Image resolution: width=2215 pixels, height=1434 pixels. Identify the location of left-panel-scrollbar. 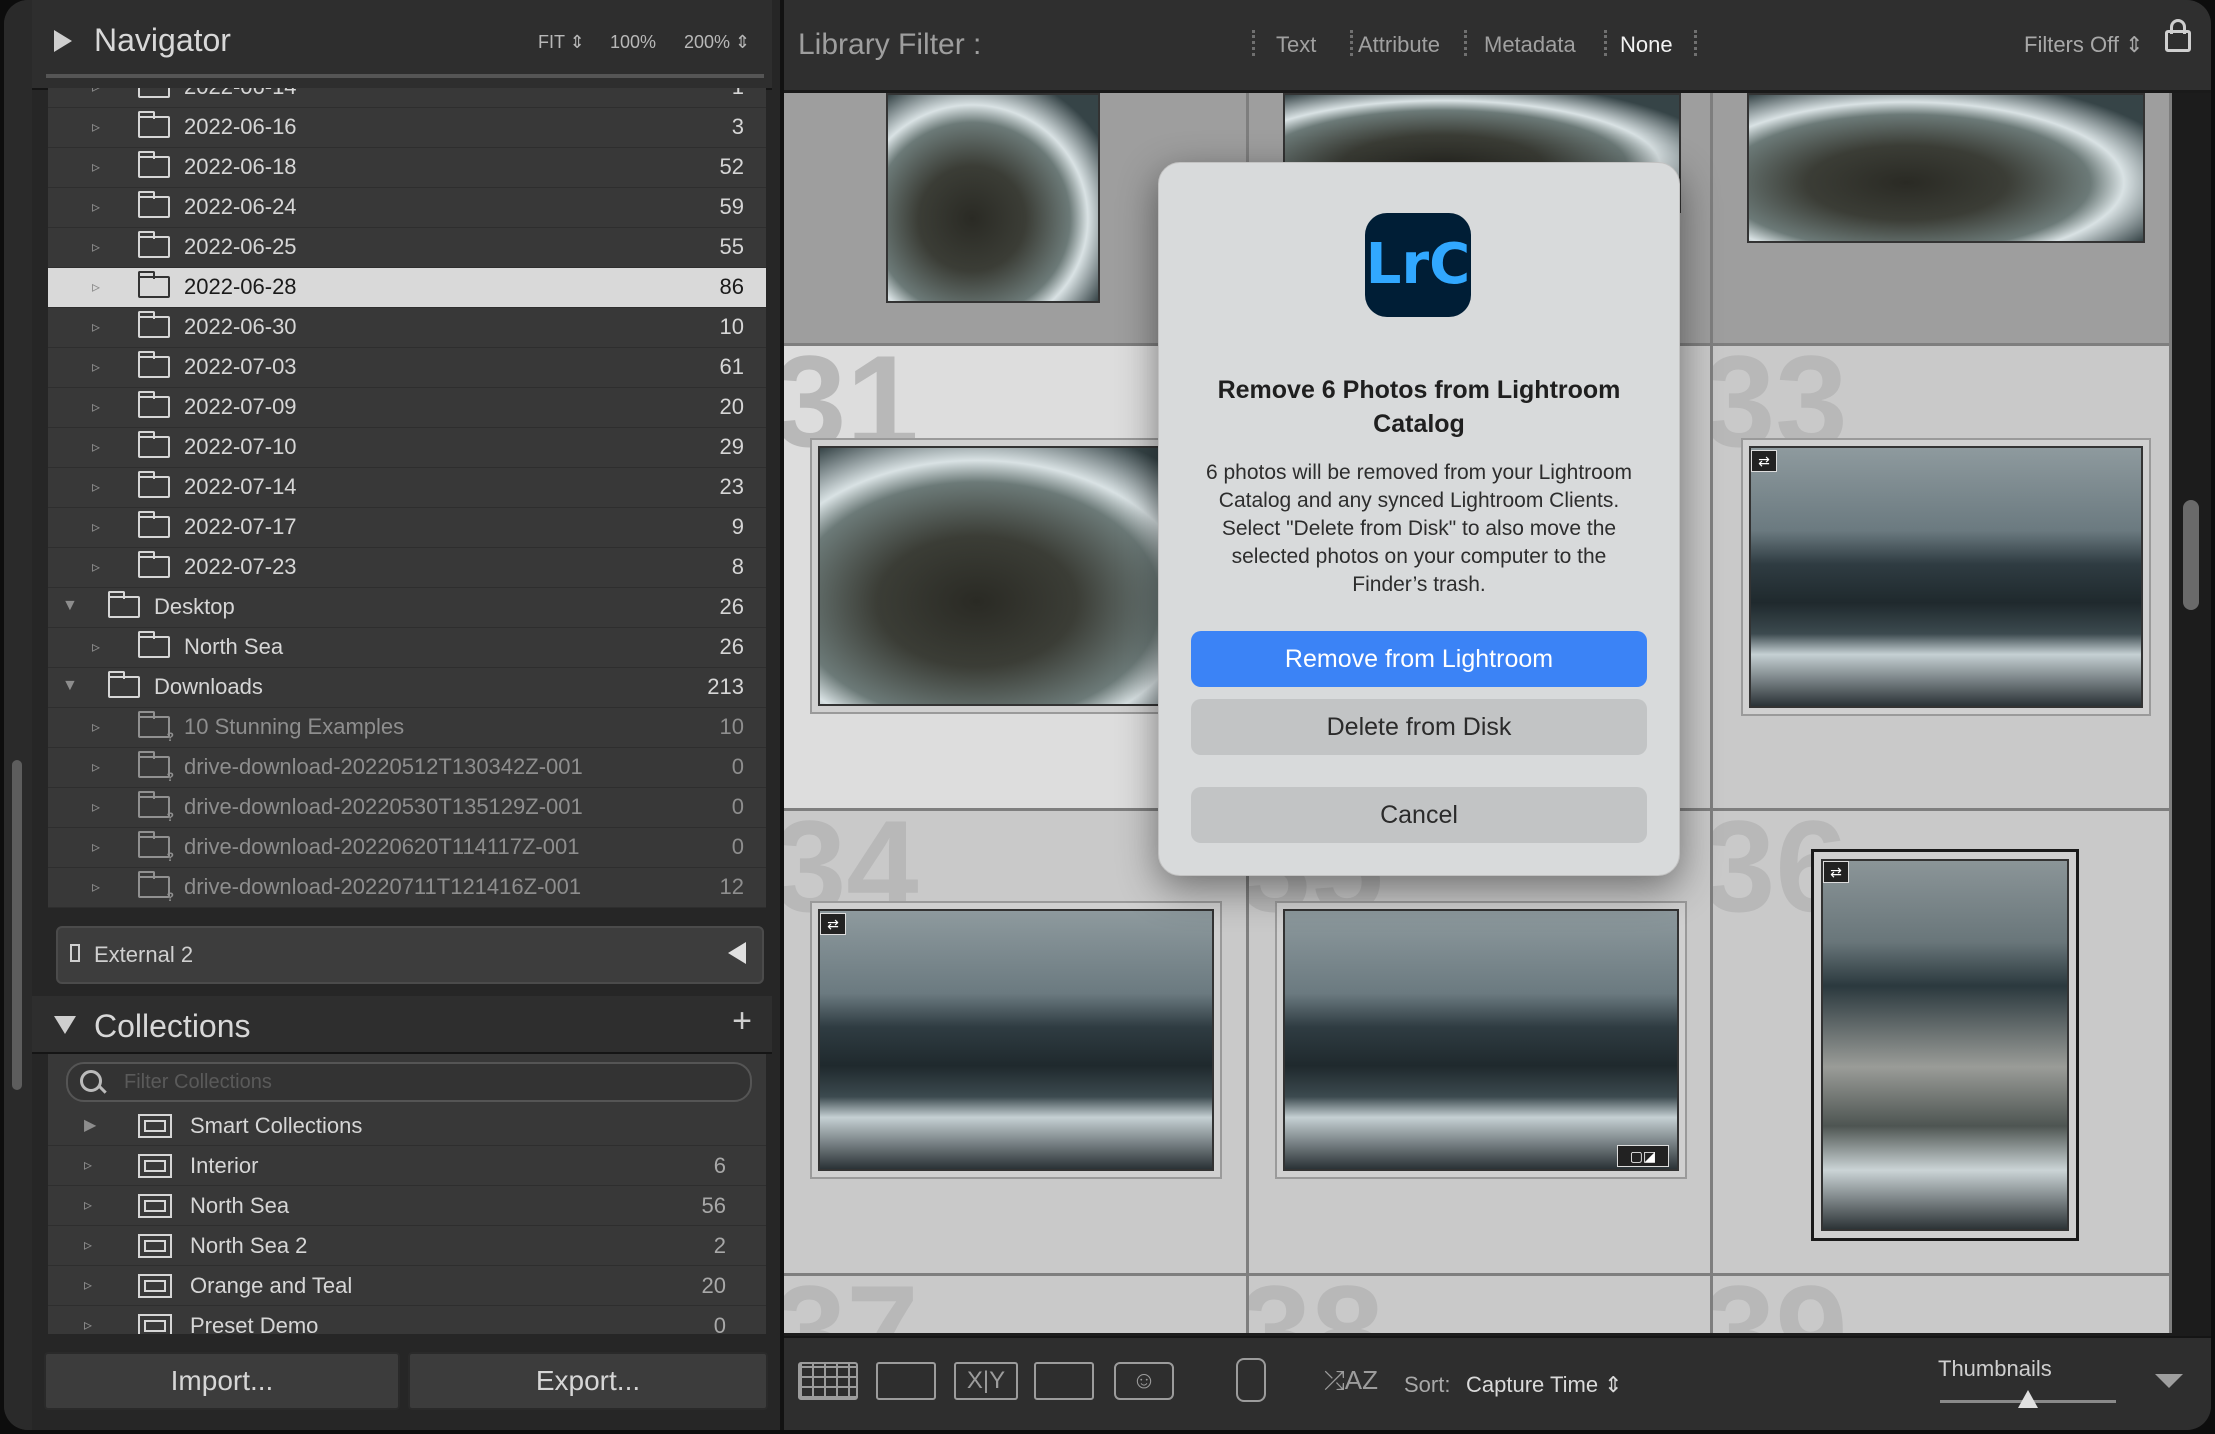
(17, 925).